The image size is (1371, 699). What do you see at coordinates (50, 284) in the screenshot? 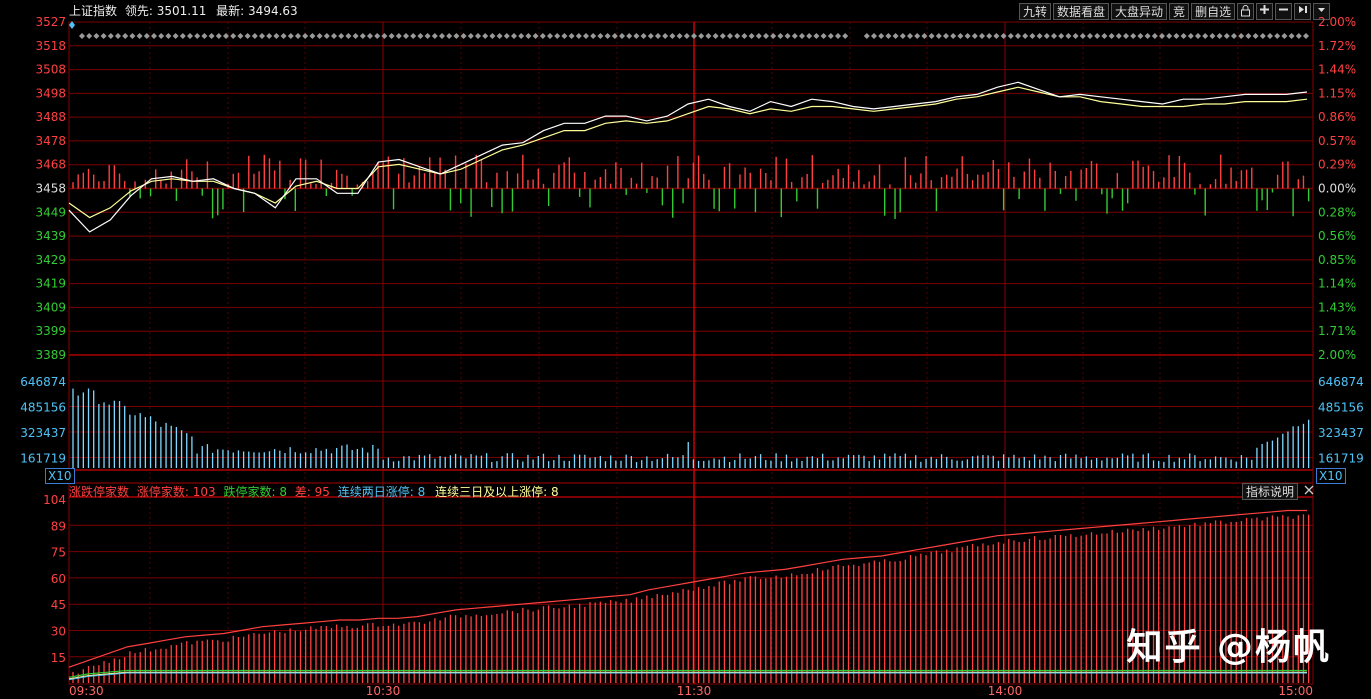
I see `price-tick-label: 3419` at bounding box center [50, 284].